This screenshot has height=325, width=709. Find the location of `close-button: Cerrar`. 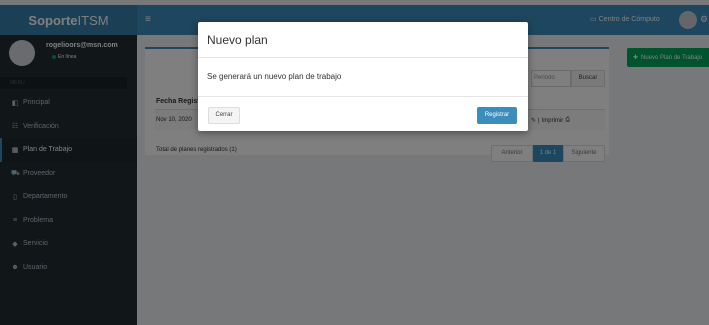

close-button: Cerrar is located at coordinates (224, 115).